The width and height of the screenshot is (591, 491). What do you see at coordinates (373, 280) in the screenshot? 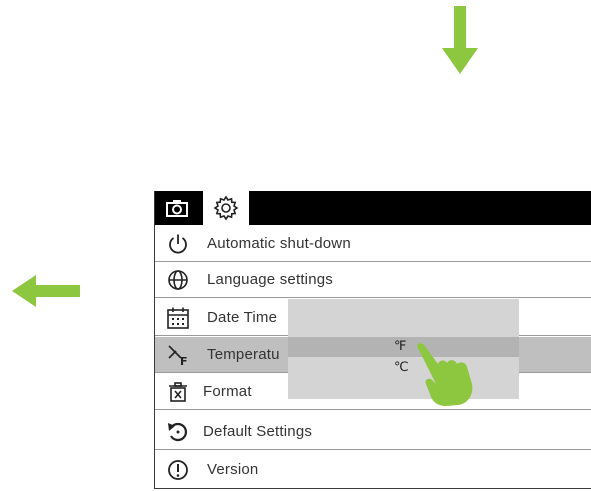
I see `menu-item-language-settings: Language settings` at bounding box center [373, 280].